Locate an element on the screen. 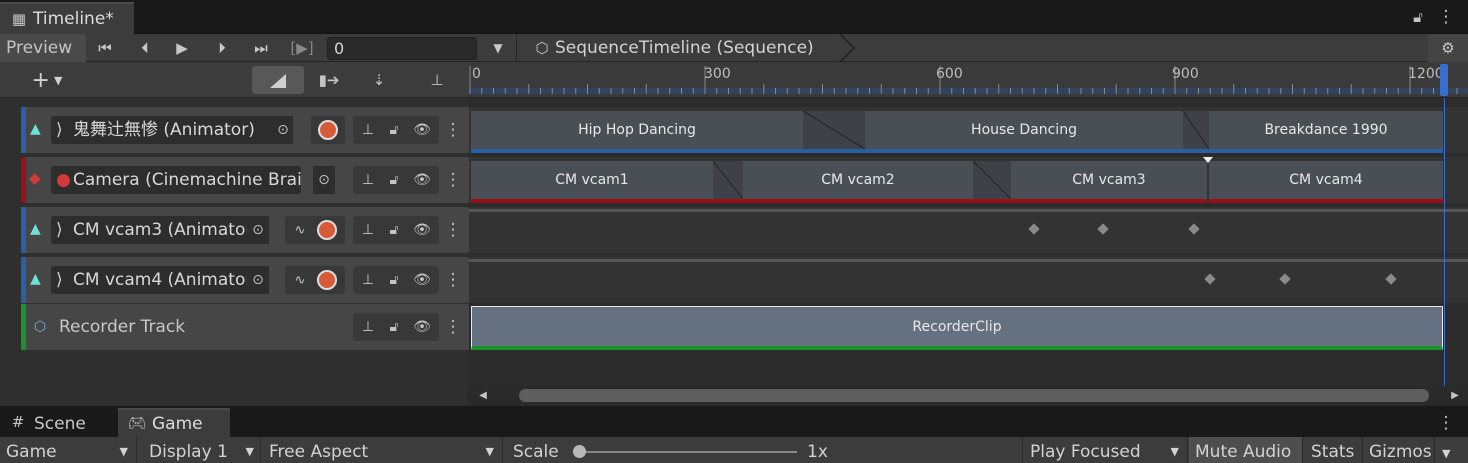 Image resolution: width=1468 pixels, height=463 pixels. previous-frame-icon: ⏴ is located at coordinates (145, 48).